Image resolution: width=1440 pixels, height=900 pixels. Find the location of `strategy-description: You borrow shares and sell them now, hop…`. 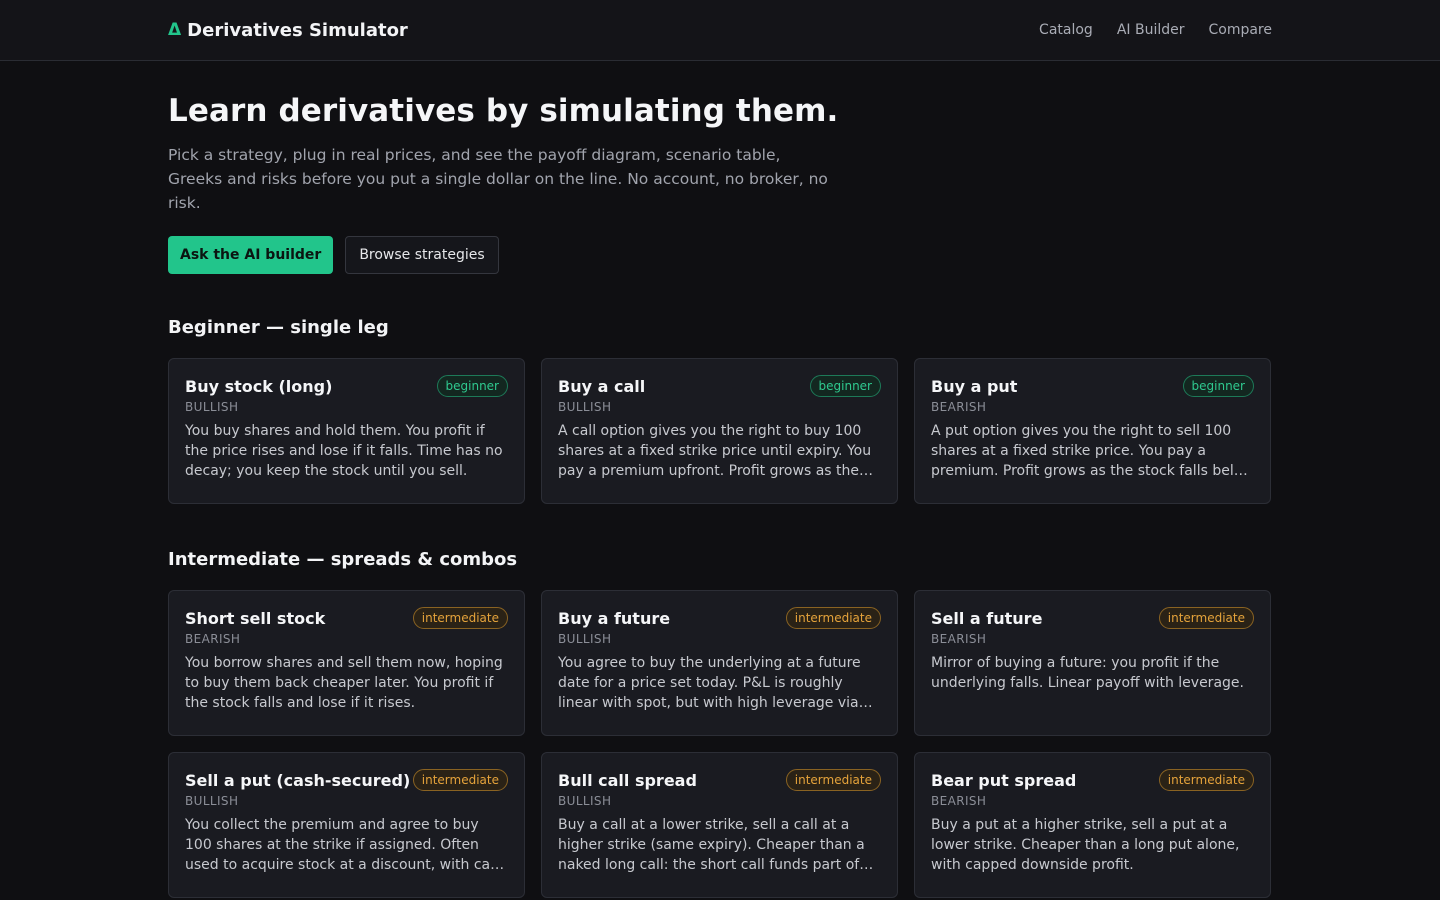

strategy-description: You borrow shares and sell them now, hop… is located at coordinates (344, 683).